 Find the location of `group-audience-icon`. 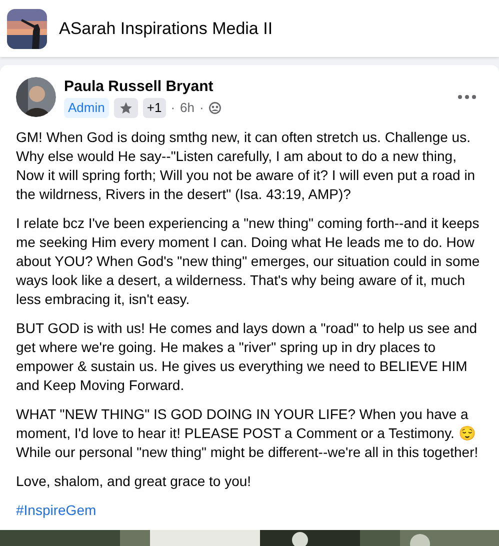

group-audience-icon is located at coordinates (214, 108).